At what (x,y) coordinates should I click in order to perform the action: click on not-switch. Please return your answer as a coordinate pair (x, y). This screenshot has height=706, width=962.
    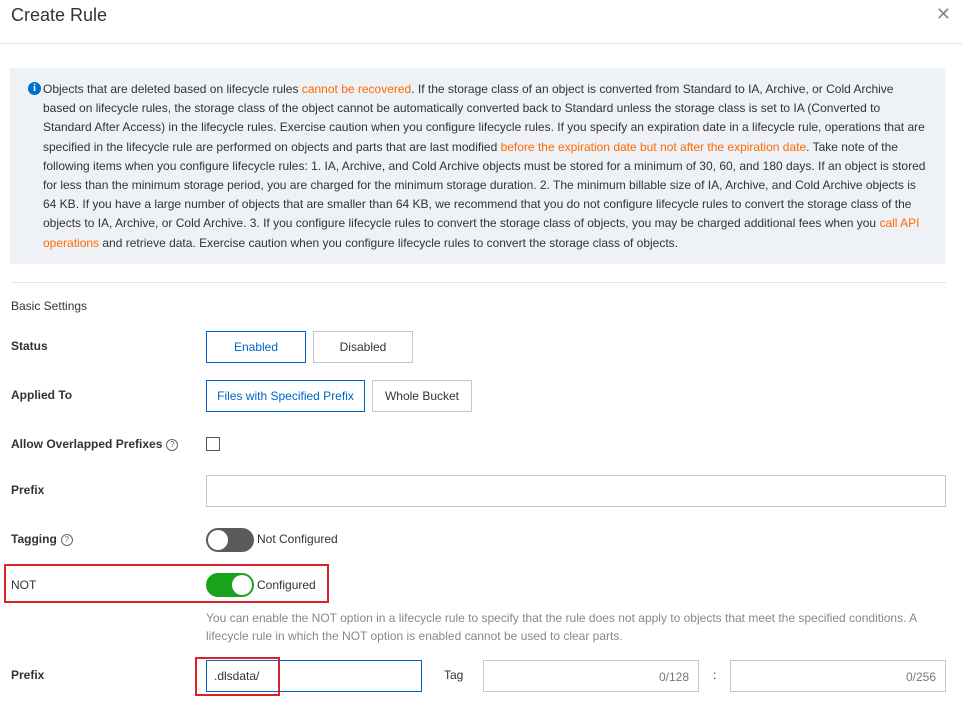
    Looking at the image, I should click on (230, 585).